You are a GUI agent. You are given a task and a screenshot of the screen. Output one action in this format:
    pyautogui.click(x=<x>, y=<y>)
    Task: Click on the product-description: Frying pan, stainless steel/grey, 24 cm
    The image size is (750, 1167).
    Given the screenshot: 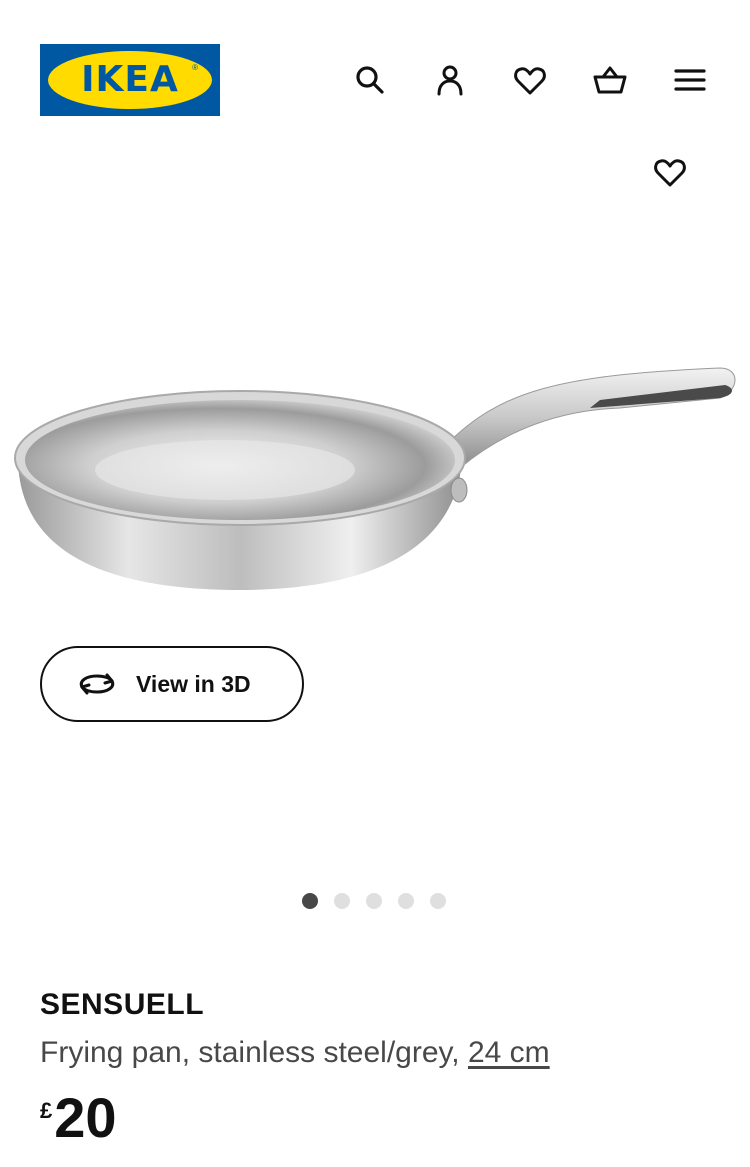 What is the action you would take?
    pyautogui.click(x=295, y=1053)
    